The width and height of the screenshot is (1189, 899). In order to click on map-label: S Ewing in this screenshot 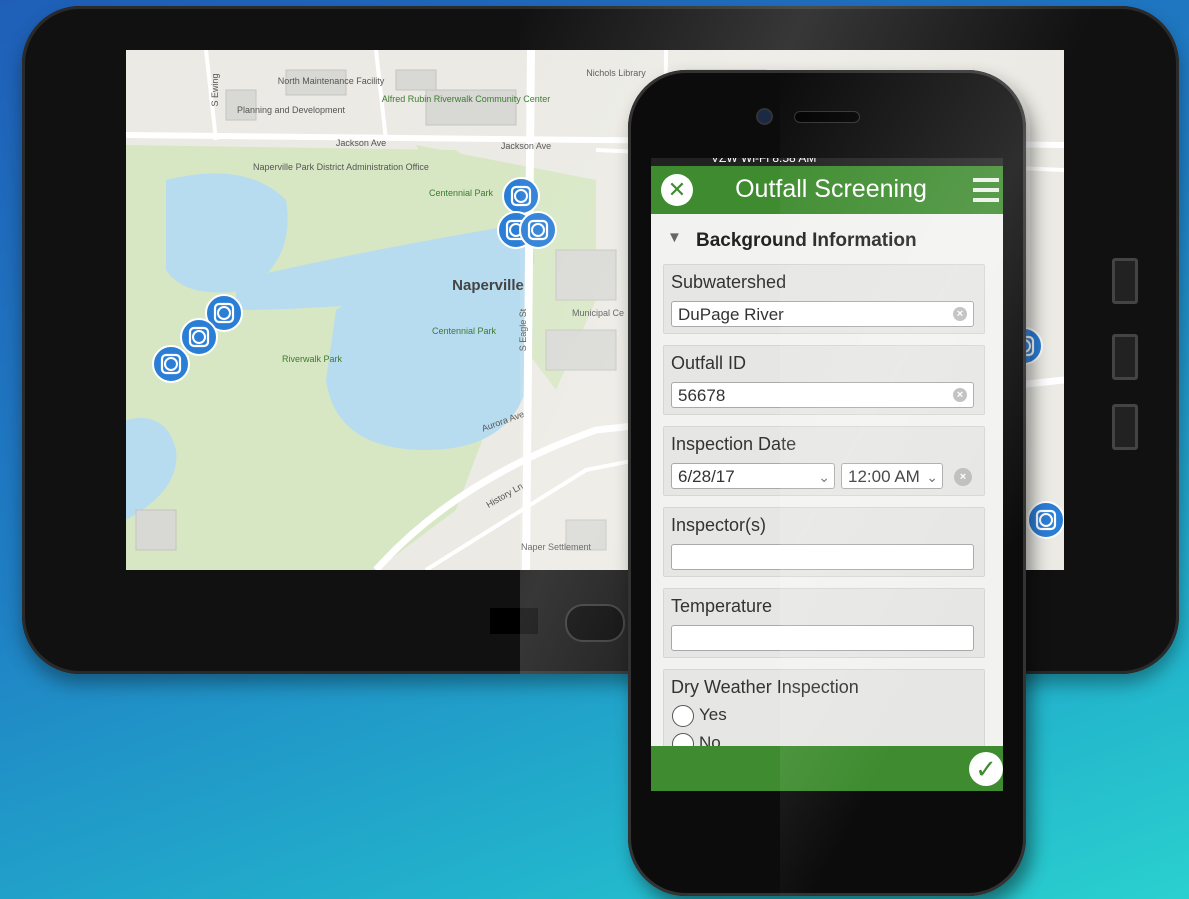, I will do `click(215, 89)`.